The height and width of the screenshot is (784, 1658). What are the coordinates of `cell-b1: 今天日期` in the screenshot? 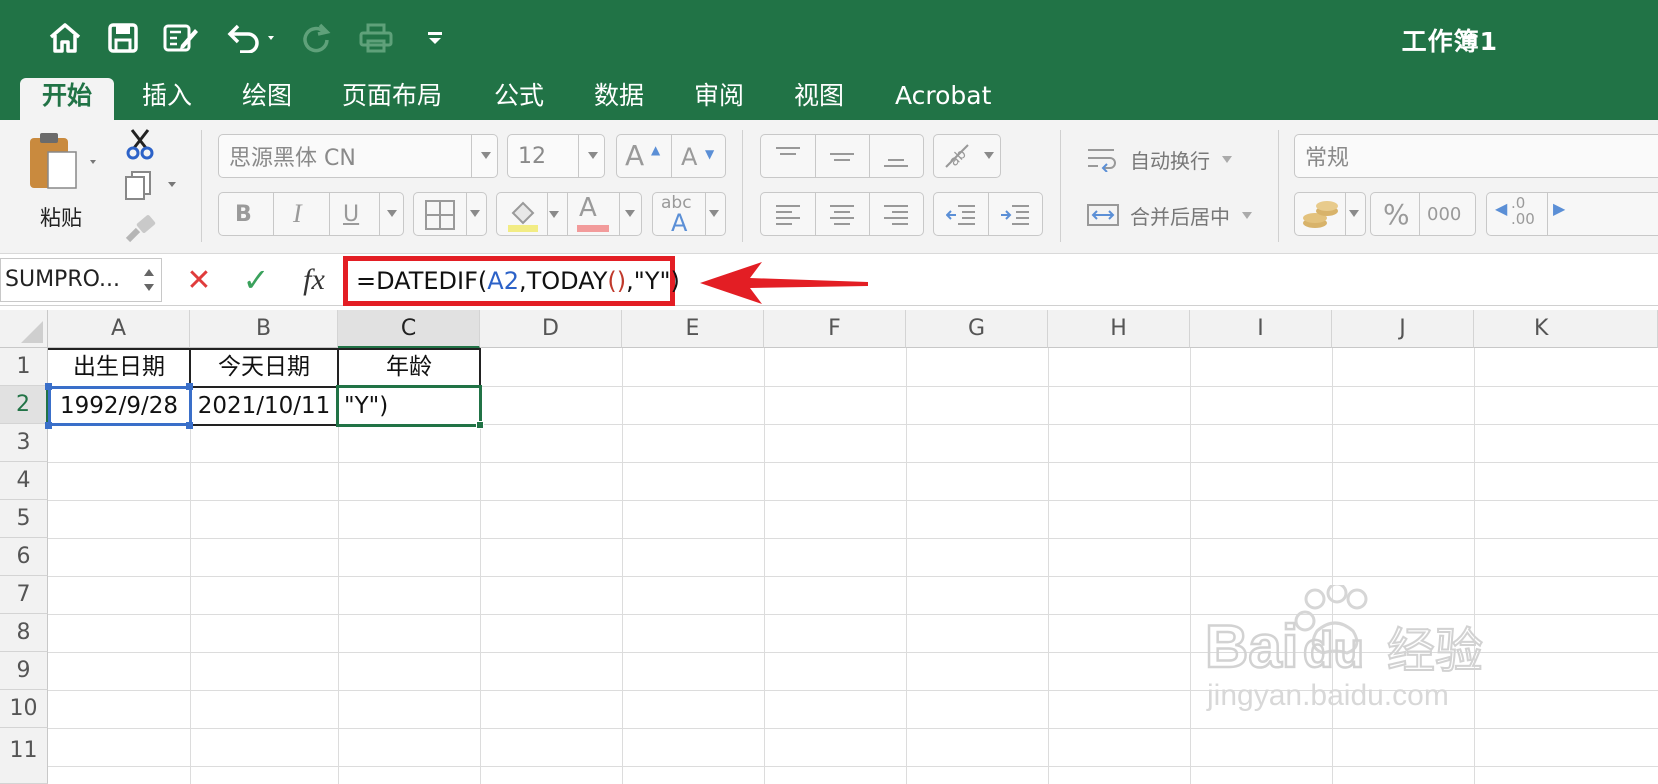 It's located at (264, 367).